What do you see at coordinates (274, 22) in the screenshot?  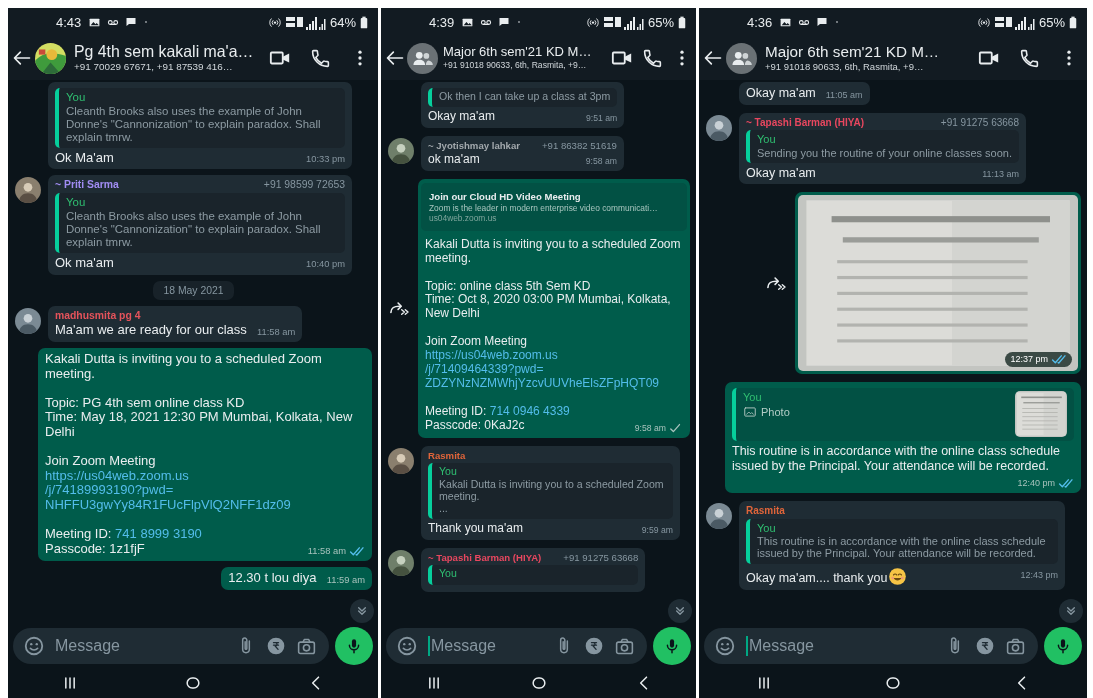 I see `hotspot-icon` at bounding box center [274, 22].